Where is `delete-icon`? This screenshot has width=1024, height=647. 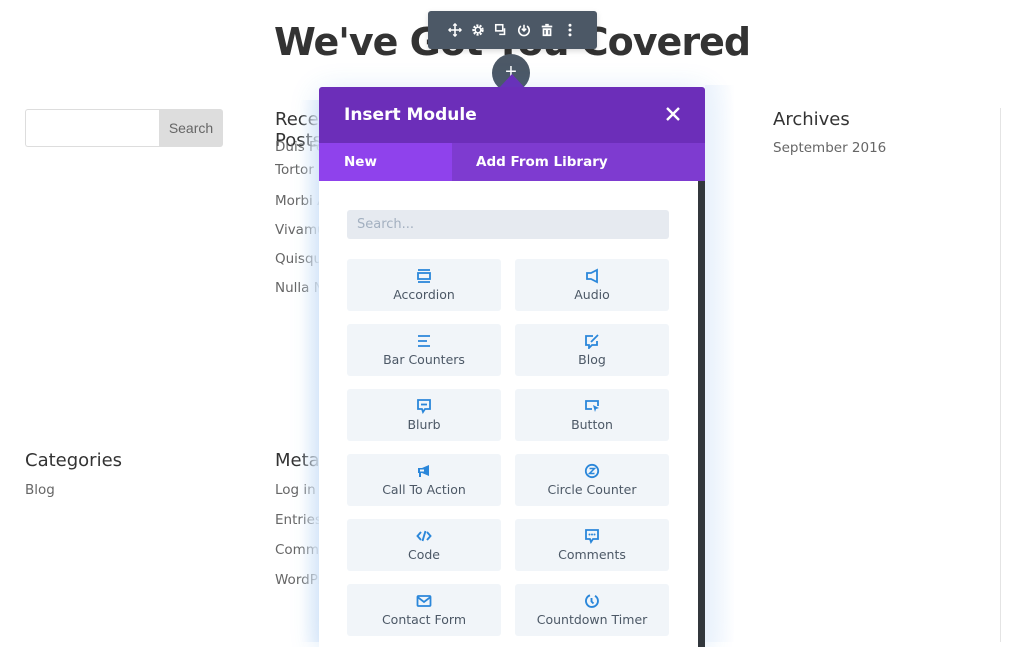 delete-icon is located at coordinates (547, 30).